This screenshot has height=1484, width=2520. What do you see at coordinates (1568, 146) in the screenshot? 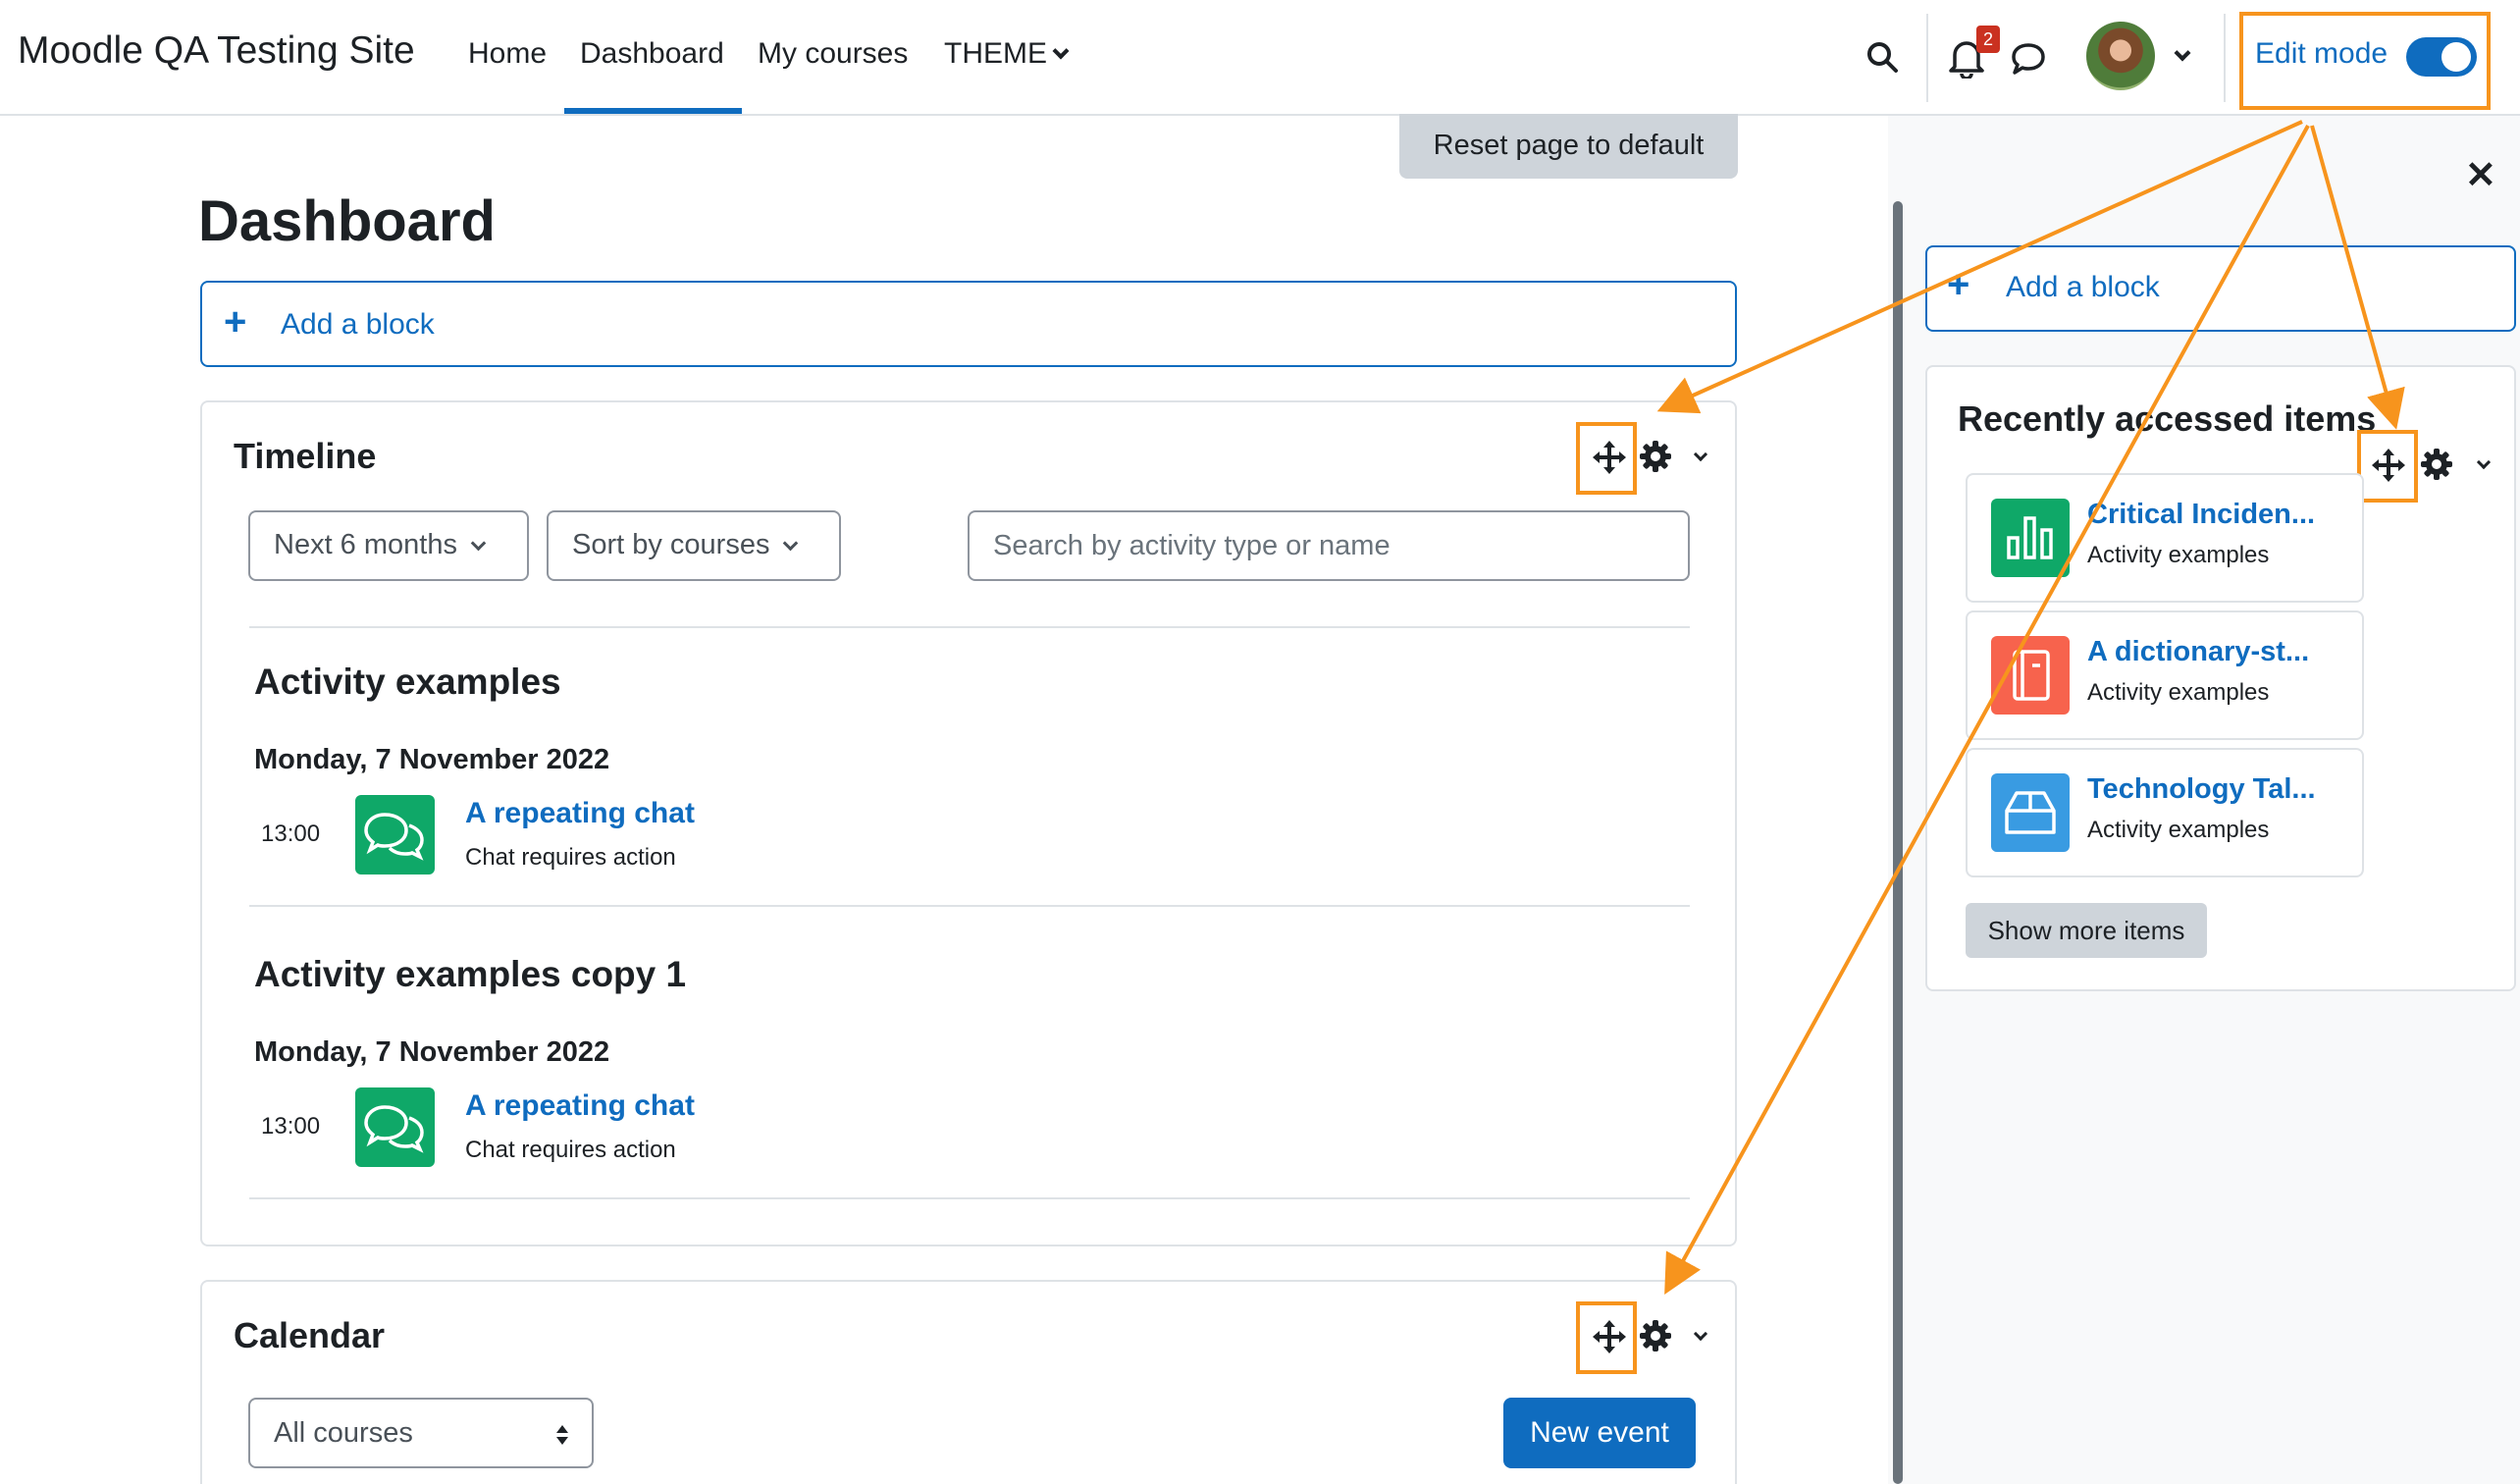
I see `reset-page-button: Reset page to default` at bounding box center [1568, 146].